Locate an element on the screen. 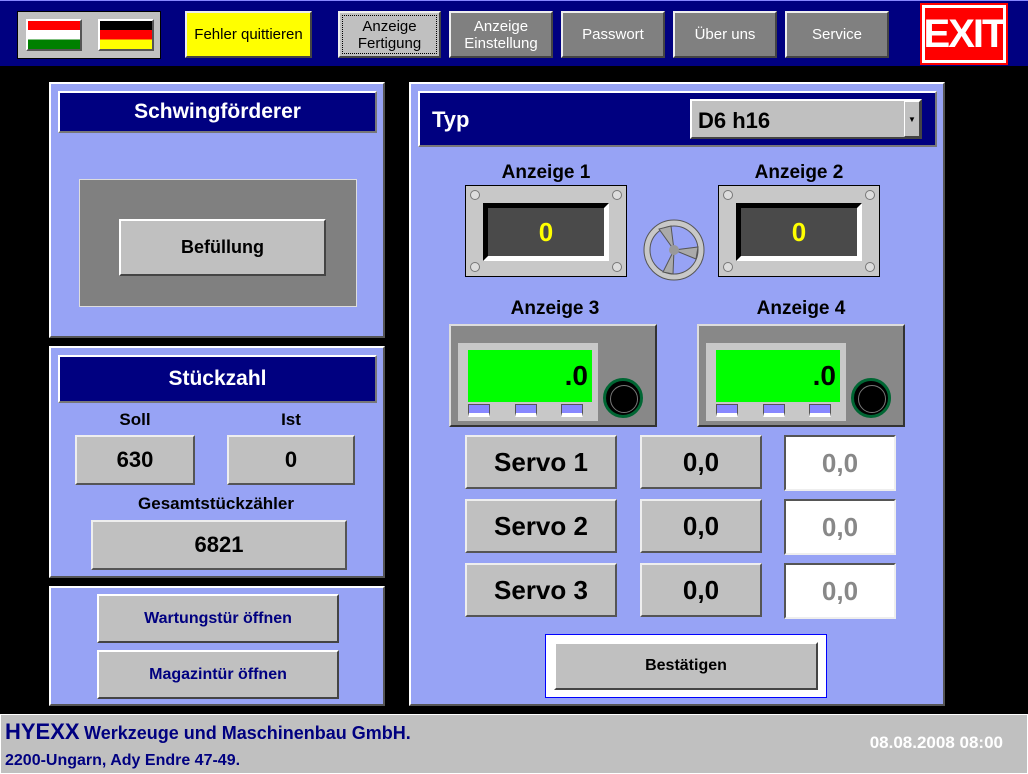 This screenshot has width=1028, height=774. anzeige2-label: Anzeige 2 is located at coordinates (799, 172).